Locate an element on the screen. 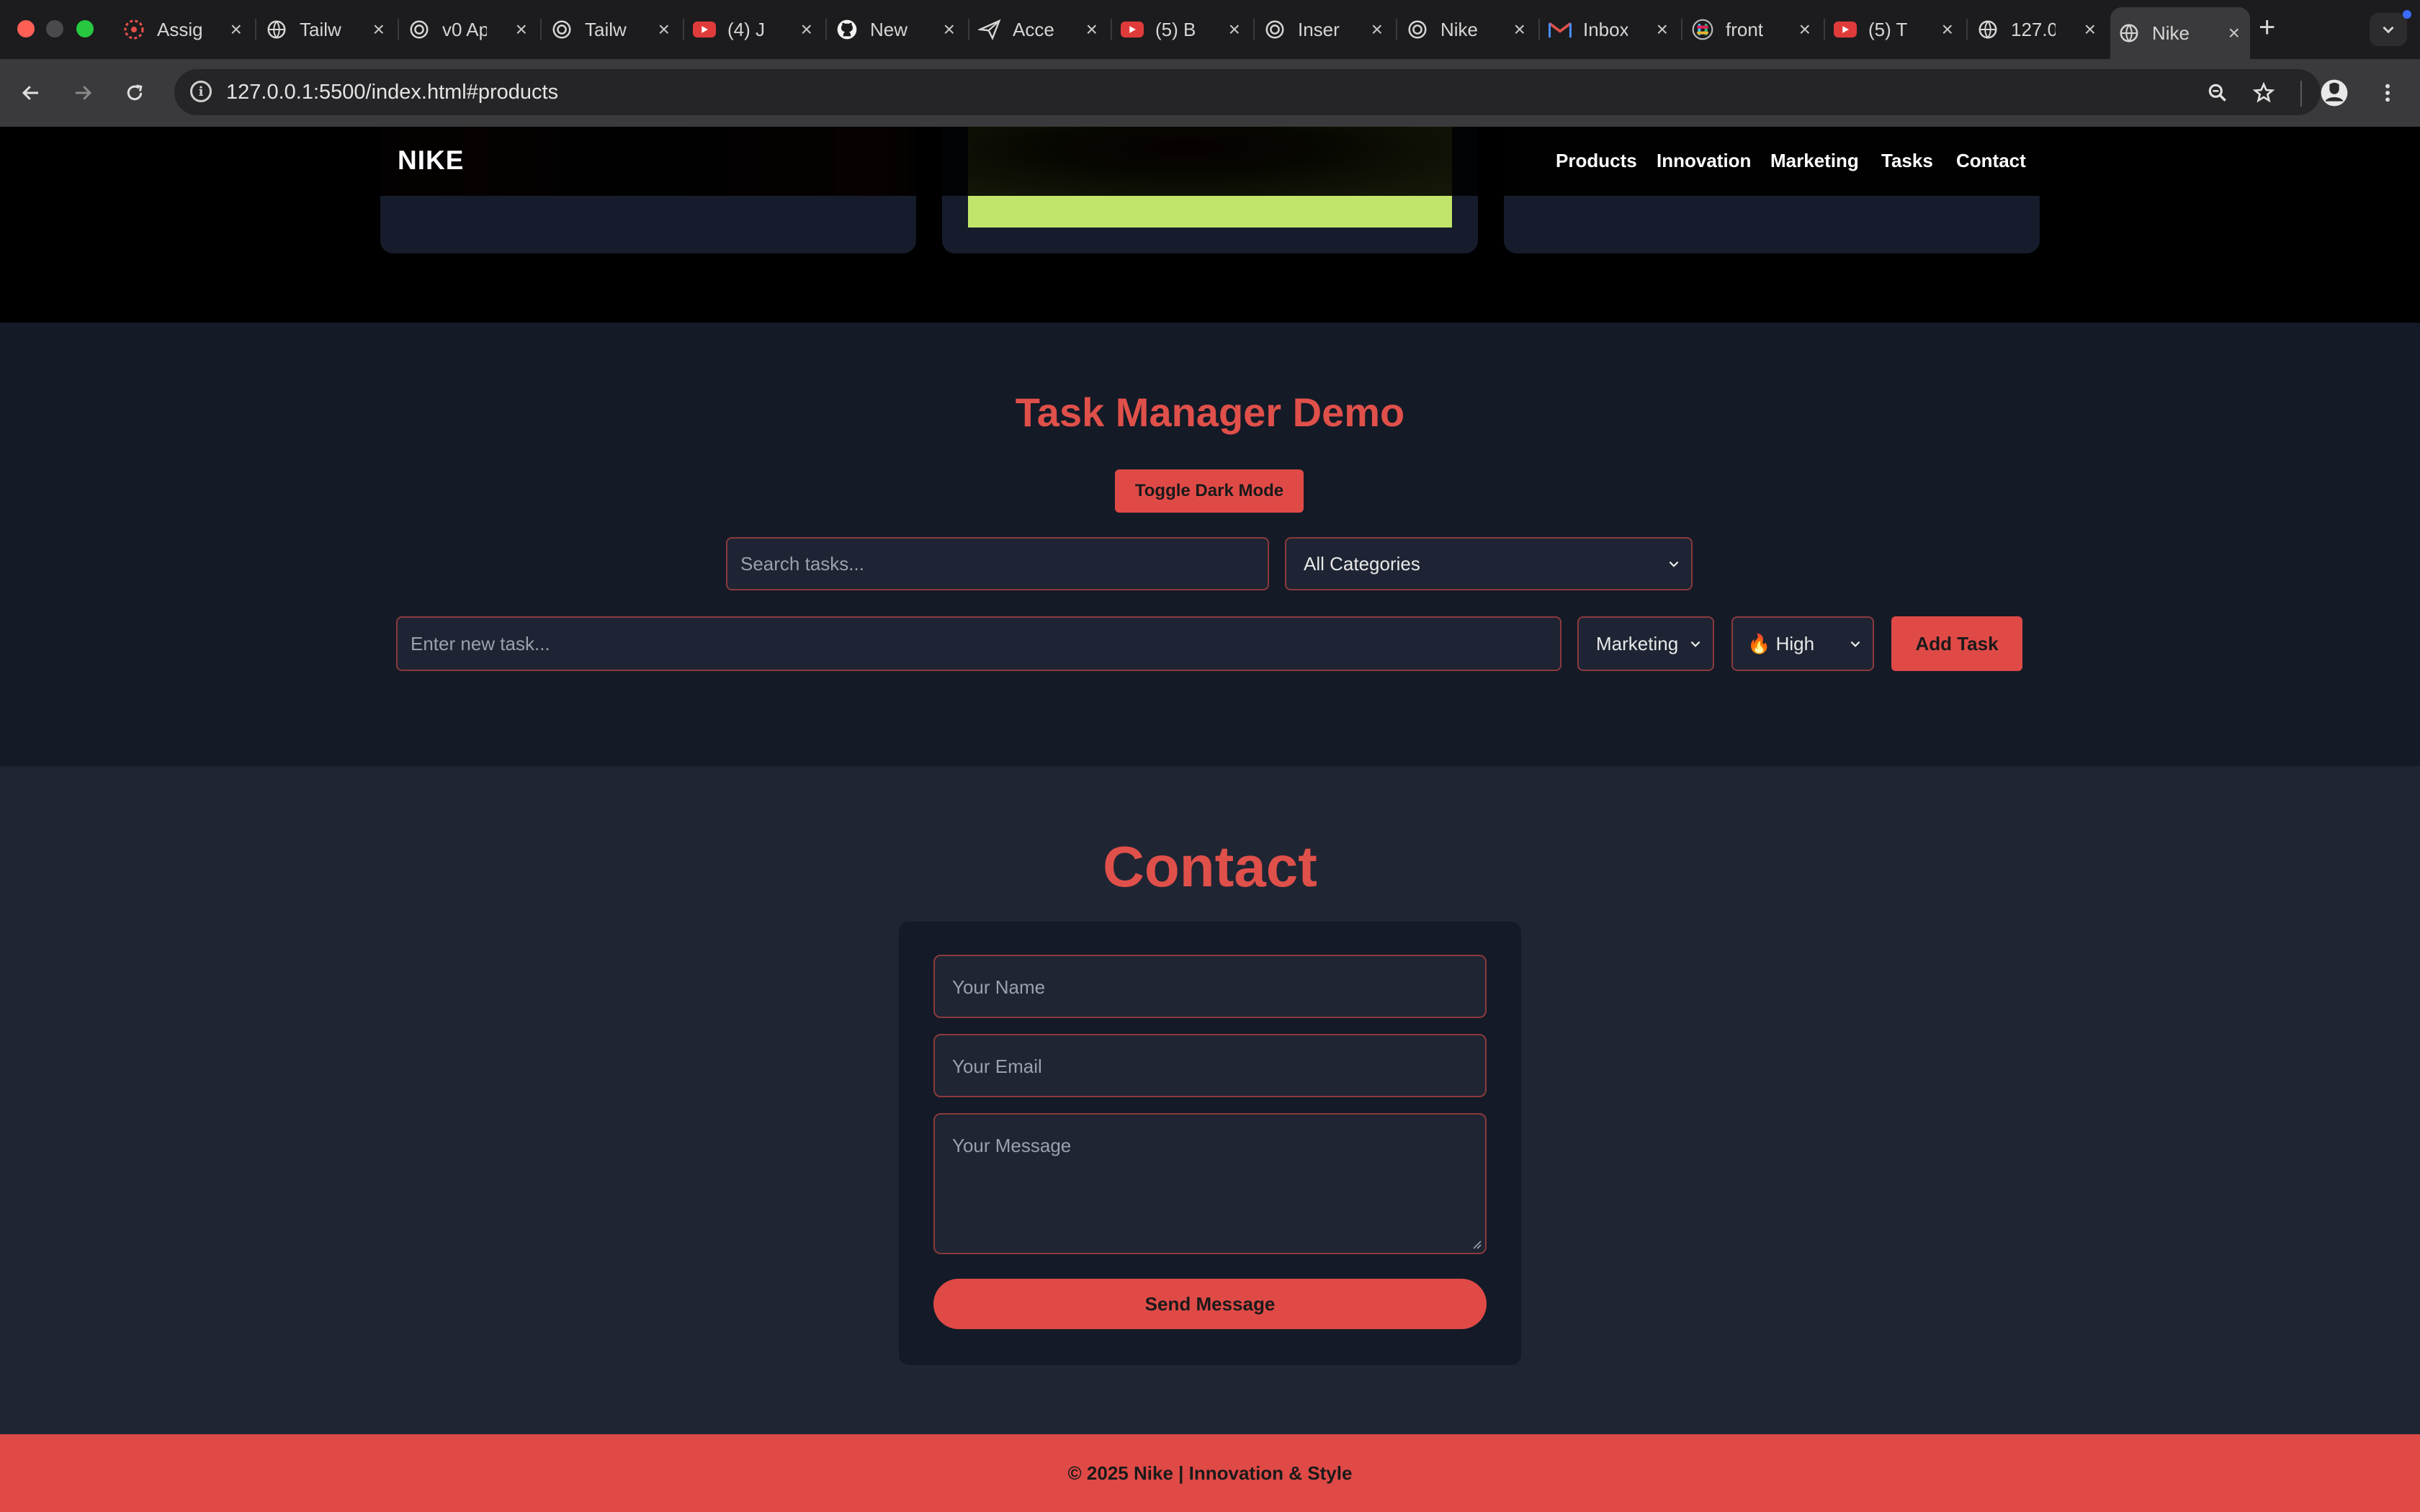 The height and width of the screenshot is (1512, 2420). browser-menu-button is located at coordinates (2387, 92).